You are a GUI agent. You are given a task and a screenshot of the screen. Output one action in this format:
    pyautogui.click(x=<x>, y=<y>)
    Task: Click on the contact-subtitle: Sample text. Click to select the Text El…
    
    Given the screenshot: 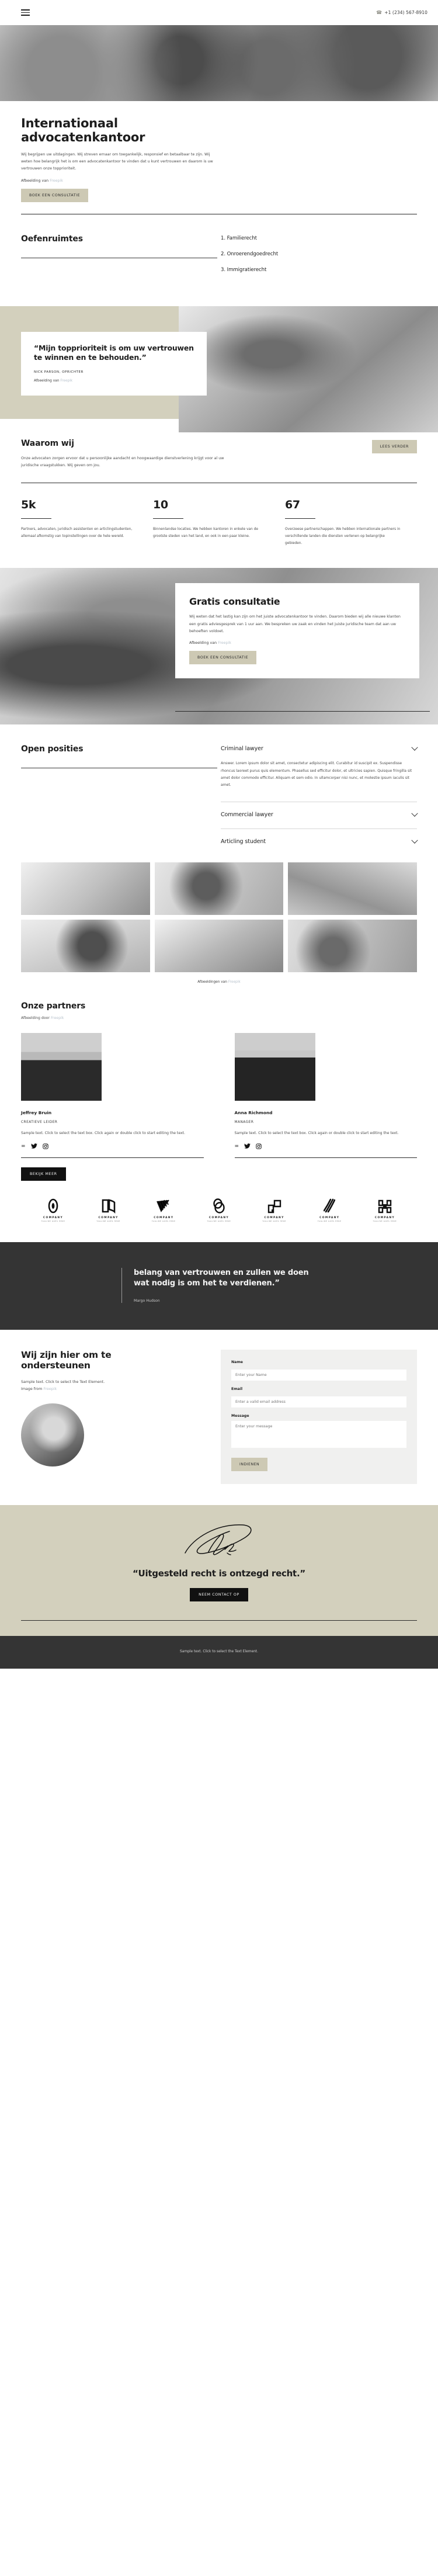 What is the action you would take?
    pyautogui.click(x=114, y=1386)
    